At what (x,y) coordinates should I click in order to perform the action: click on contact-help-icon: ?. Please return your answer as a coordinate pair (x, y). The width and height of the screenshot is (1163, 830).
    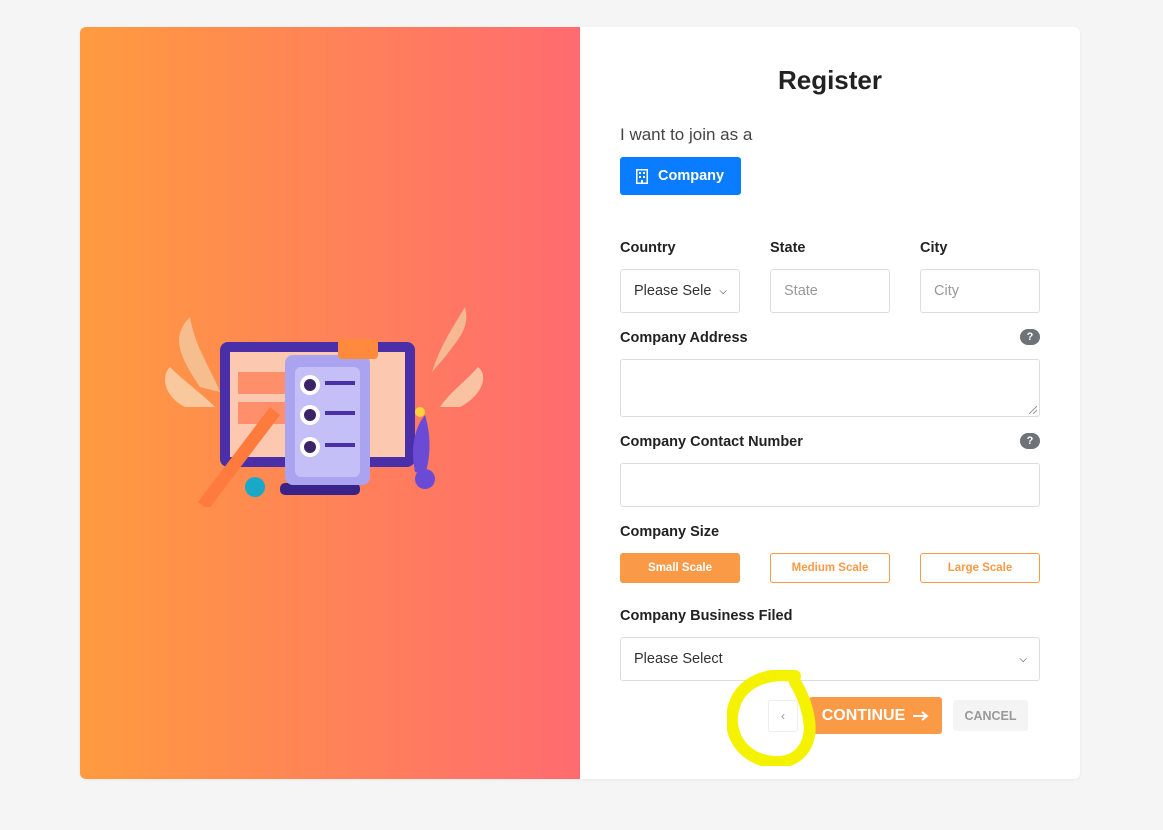
    Looking at the image, I should click on (1030, 441).